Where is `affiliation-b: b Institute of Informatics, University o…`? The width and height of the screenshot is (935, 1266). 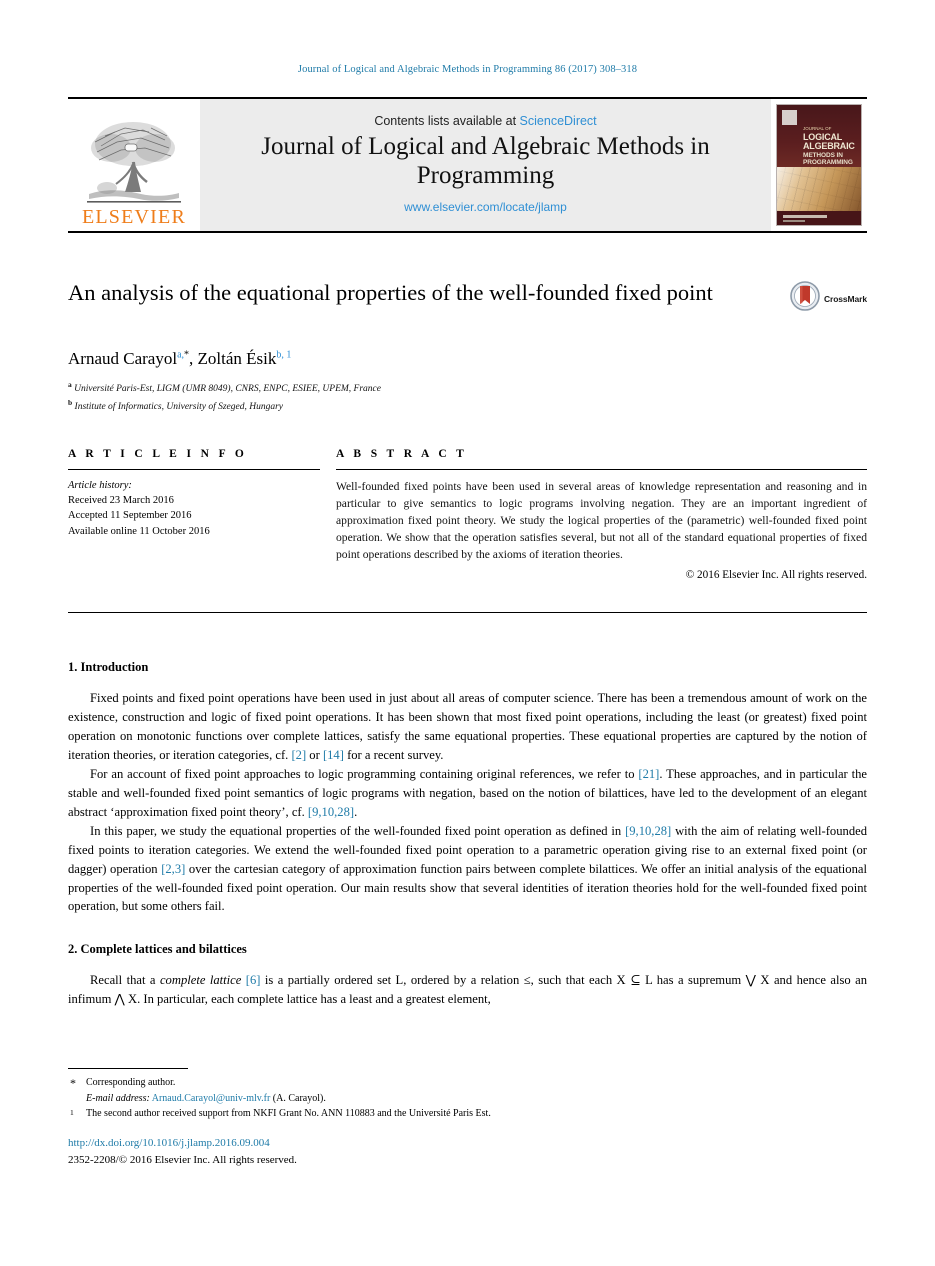
affiliation-b: b Institute of Informatics, University o… is located at coordinates (467, 406).